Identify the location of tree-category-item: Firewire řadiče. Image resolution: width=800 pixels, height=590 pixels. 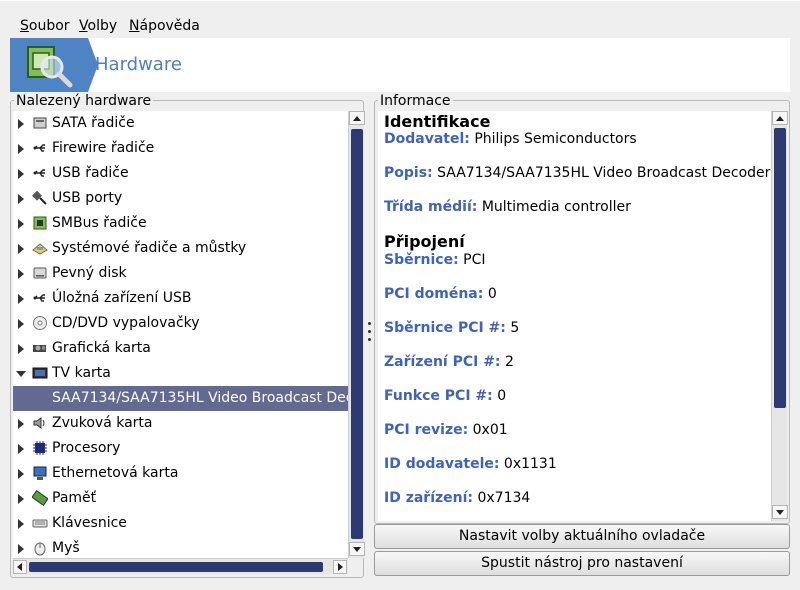
(180, 148).